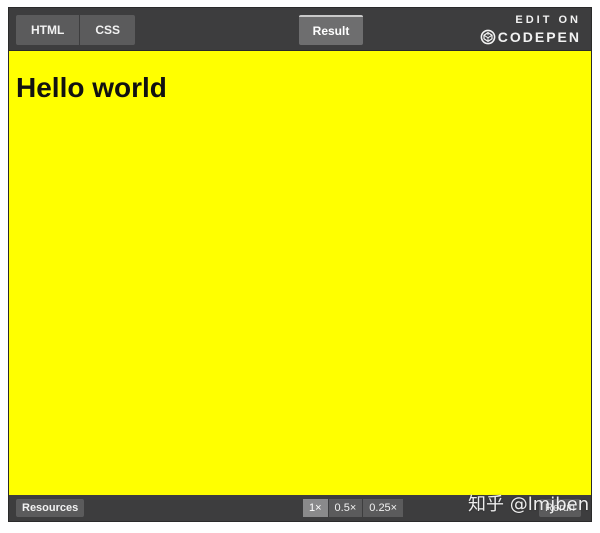 The height and width of the screenshot is (533, 600). I want to click on zoom-controls: 1× 0.5× 0.25×, so click(353, 508).